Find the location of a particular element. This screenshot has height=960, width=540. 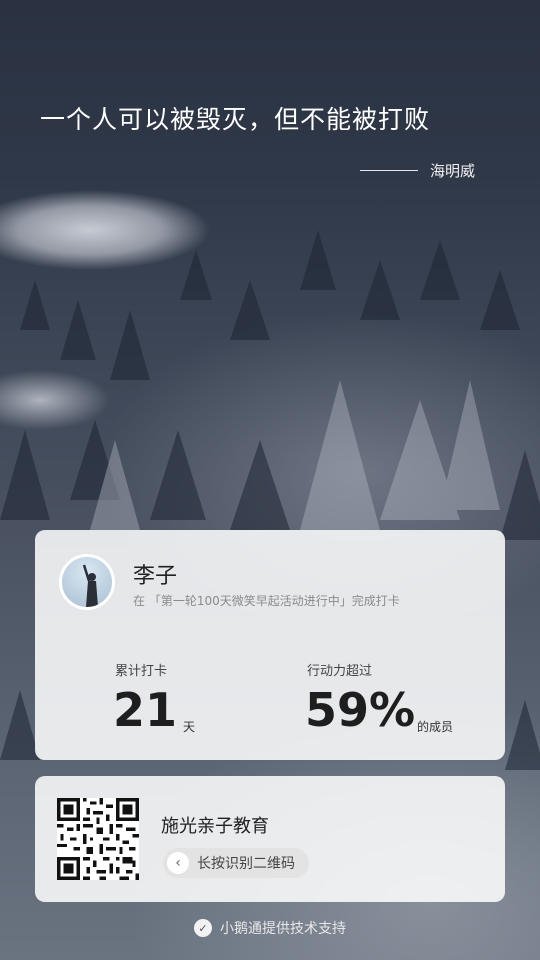

action-label: 行动力超过 is located at coordinates (340, 671).